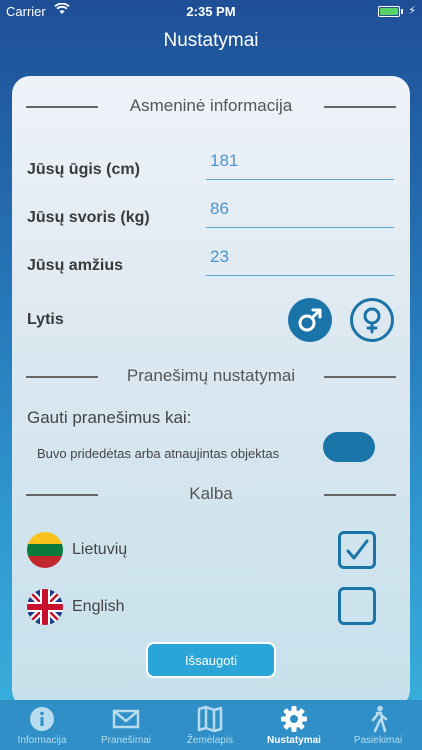 The image size is (422, 750). What do you see at coordinates (126, 740) in the screenshot?
I see `tab-label: Pranešimai` at bounding box center [126, 740].